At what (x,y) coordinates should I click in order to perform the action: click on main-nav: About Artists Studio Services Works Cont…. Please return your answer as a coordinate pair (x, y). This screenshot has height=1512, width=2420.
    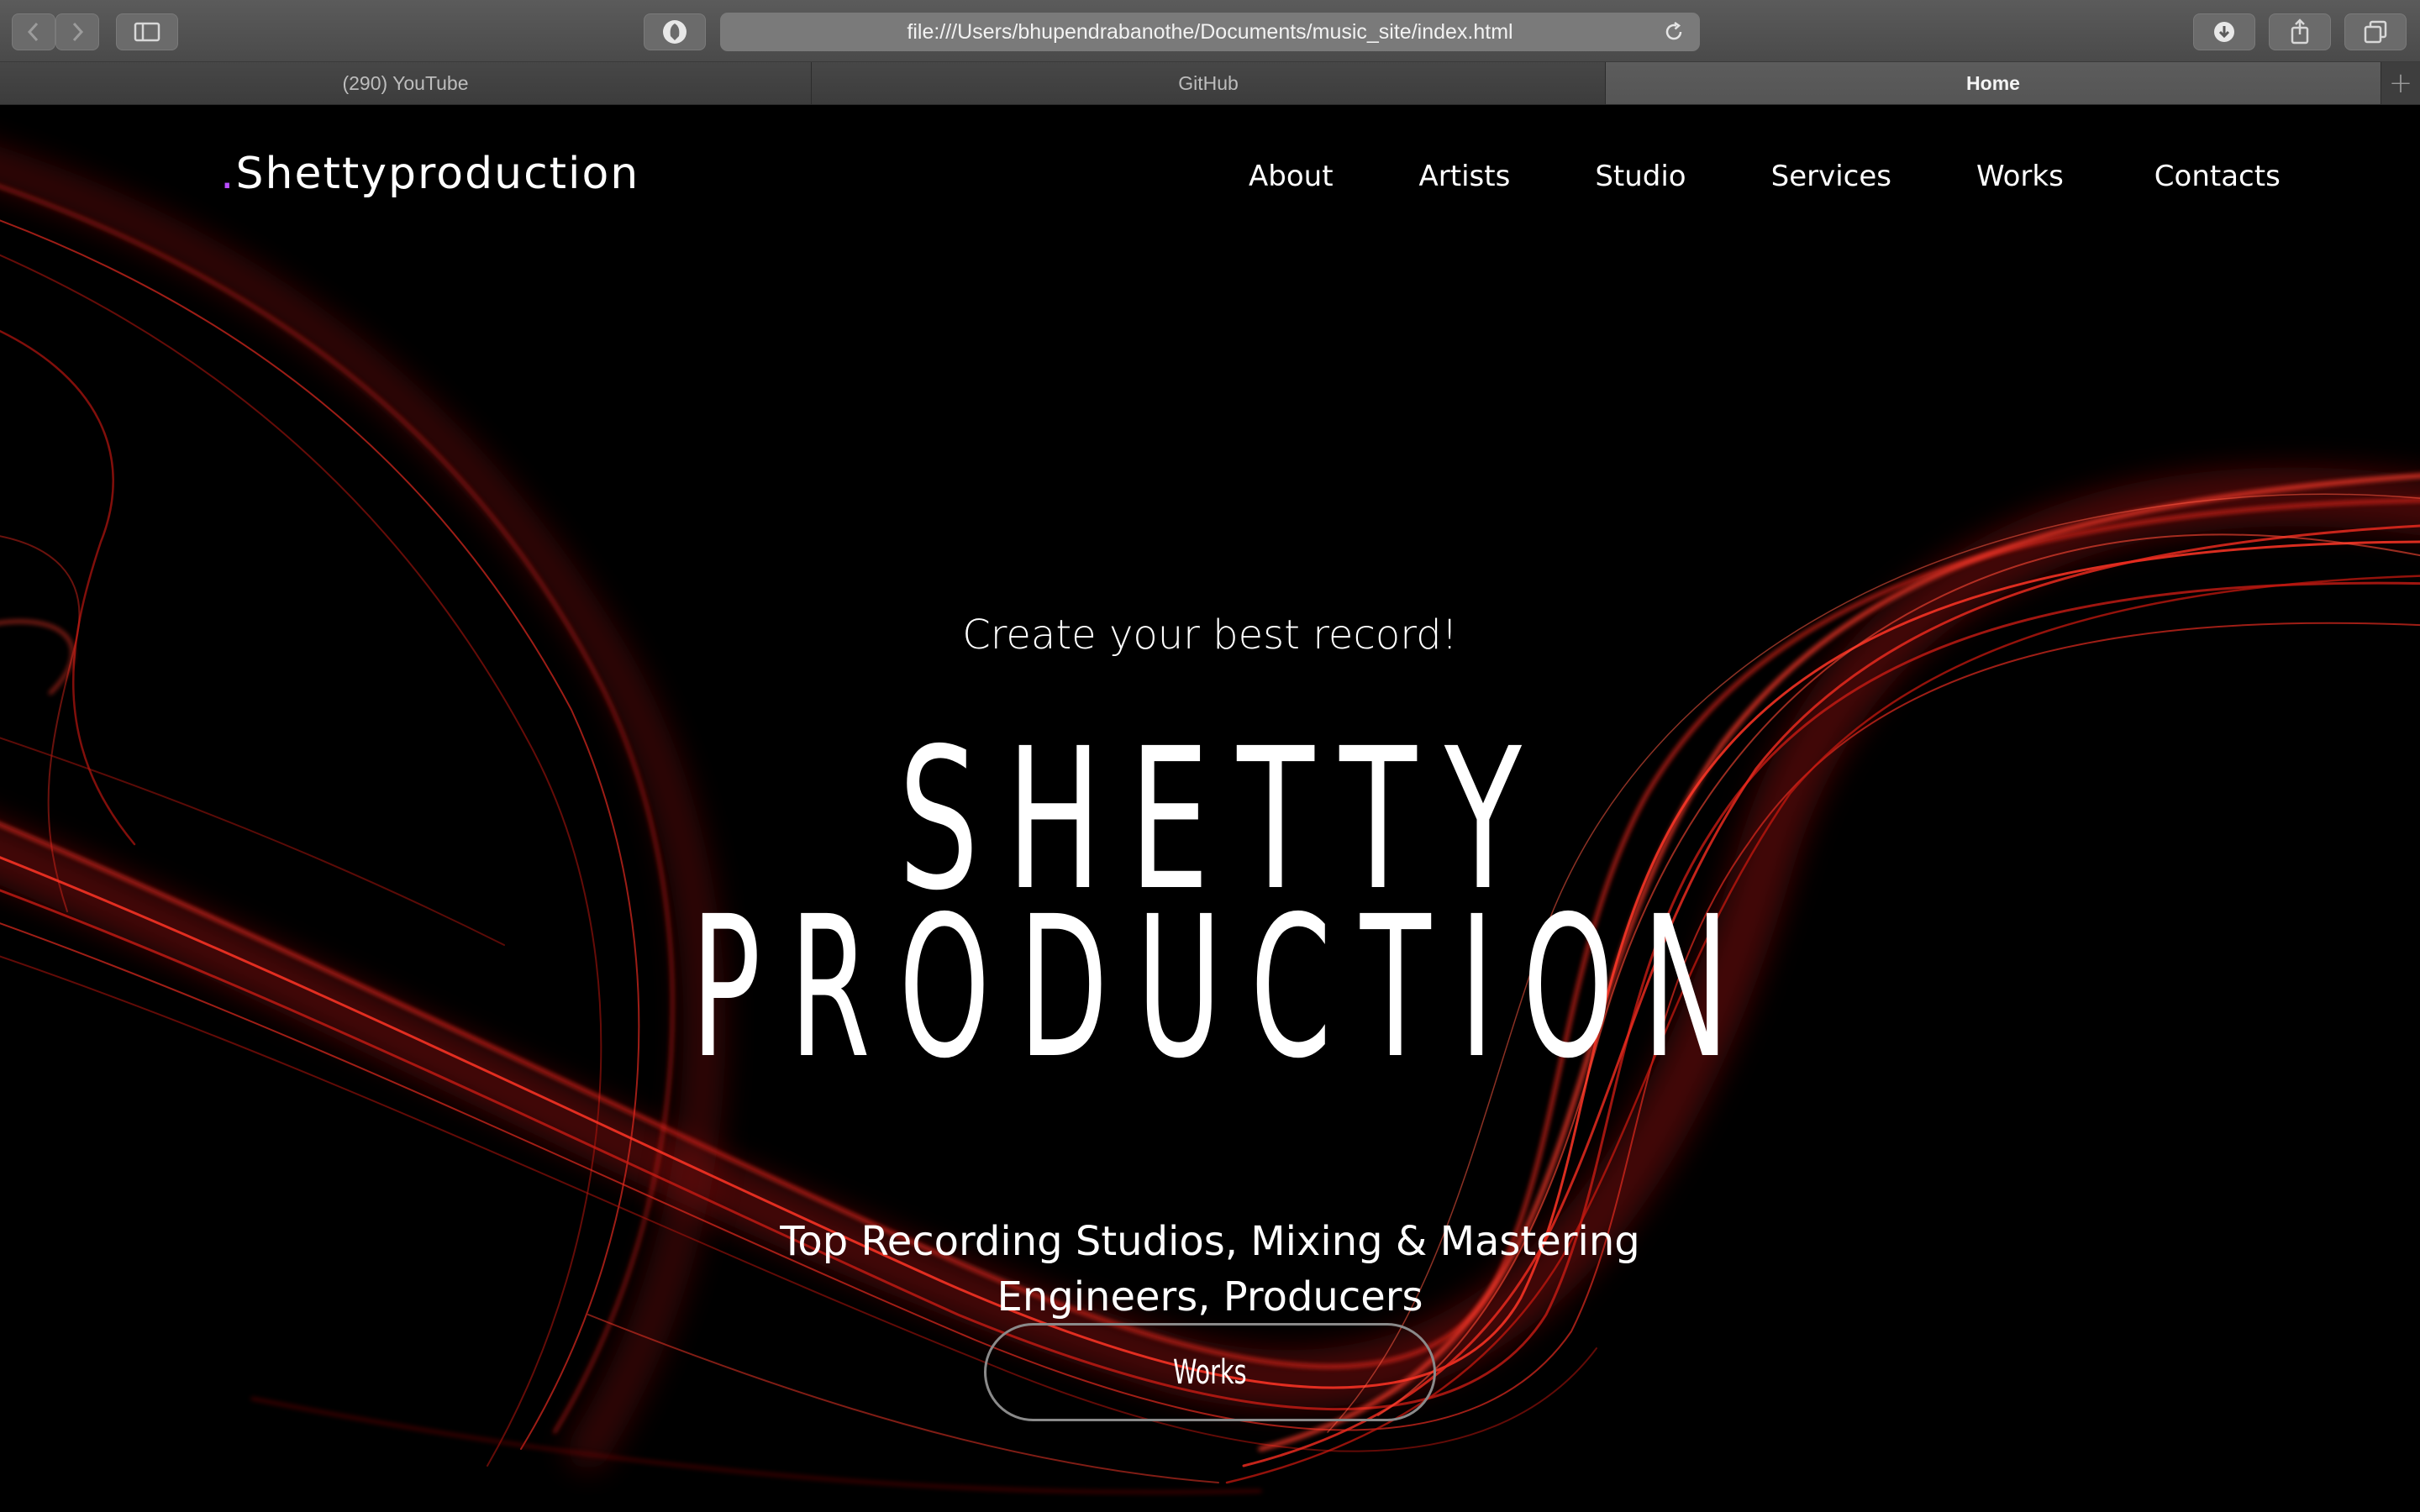
    Looking at the image, I should click on (1765, 176).